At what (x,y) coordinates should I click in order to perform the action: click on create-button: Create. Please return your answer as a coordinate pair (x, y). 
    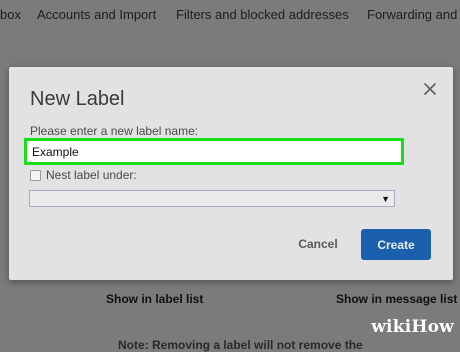
    Looking at the image, I should click on (396, 244).